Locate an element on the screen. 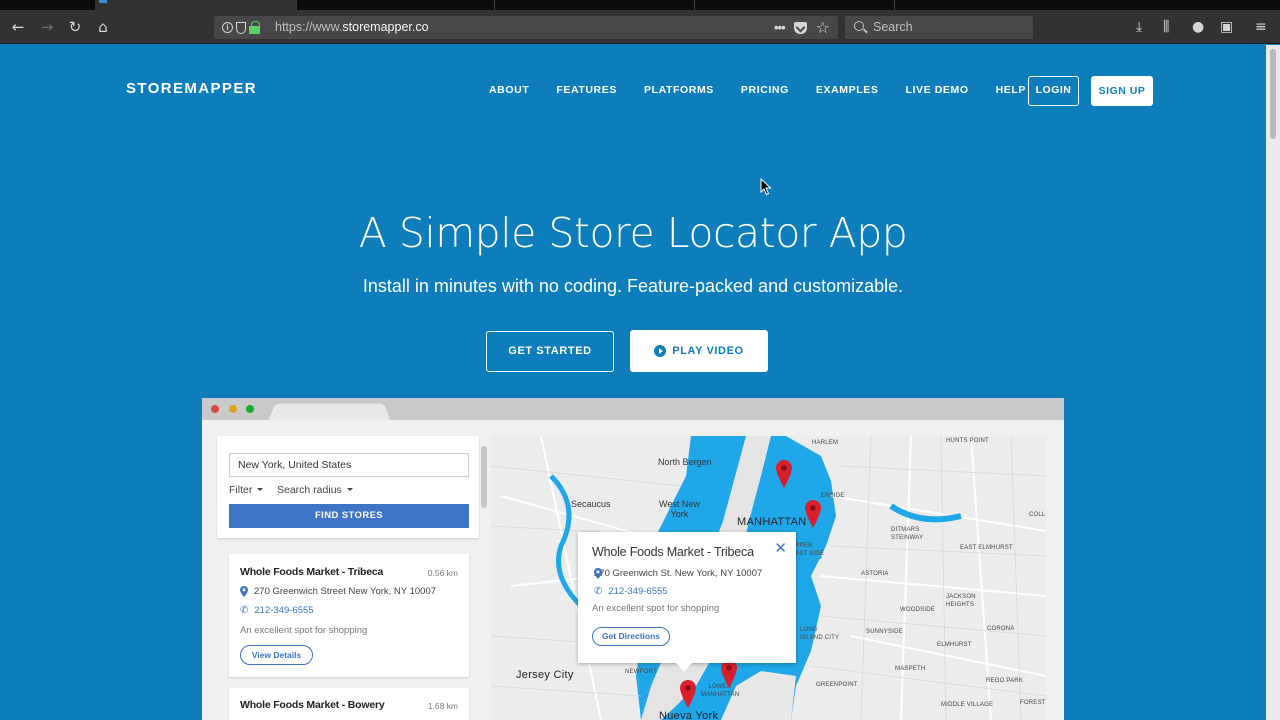 The height and width of the screenshot is (720, 1280). get-directions-button: Get Directions is located at coordinates (631, 636).